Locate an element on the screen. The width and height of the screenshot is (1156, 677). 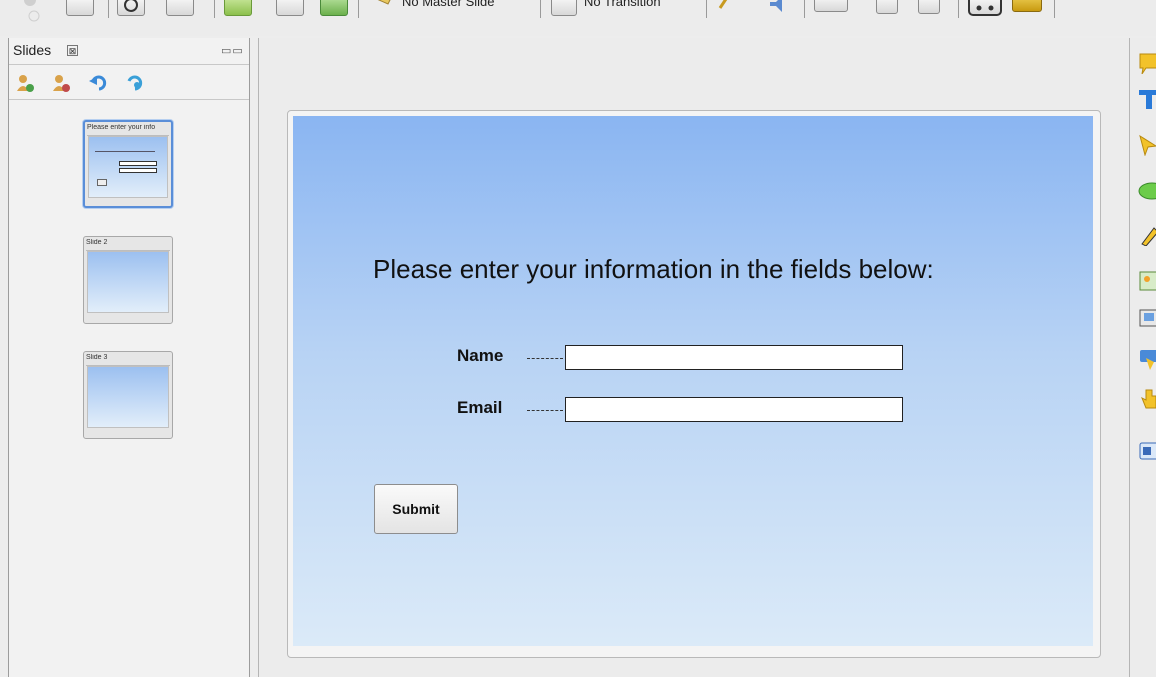
email-connector is located at coordinates (545, 410).